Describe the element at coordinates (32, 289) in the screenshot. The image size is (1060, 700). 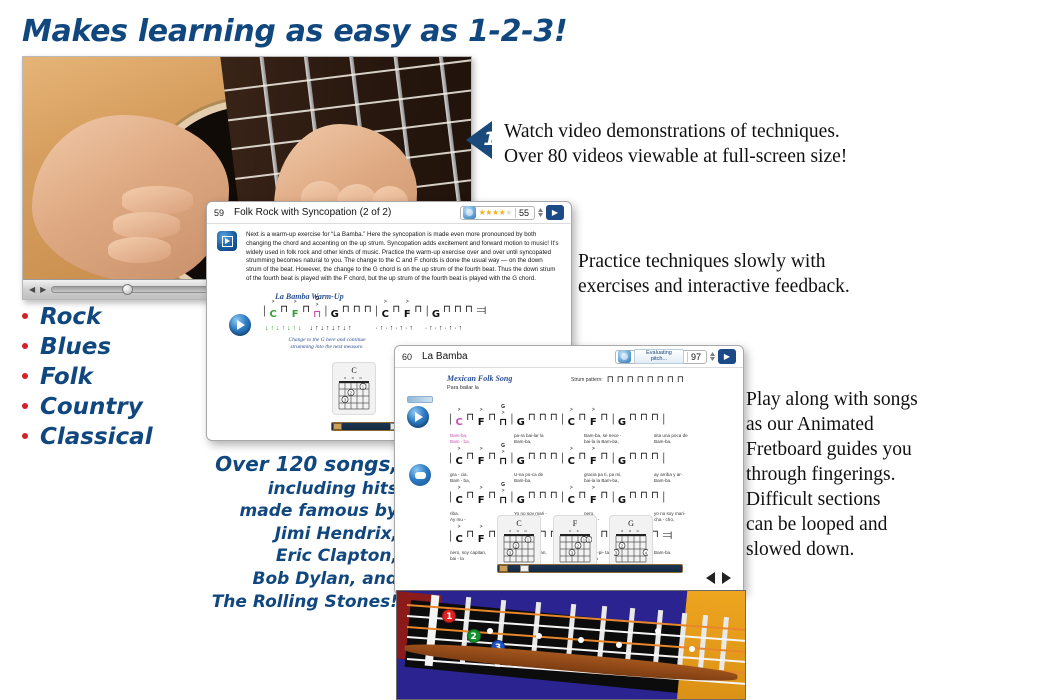
I see `rewind-icon: ◀` at that location.